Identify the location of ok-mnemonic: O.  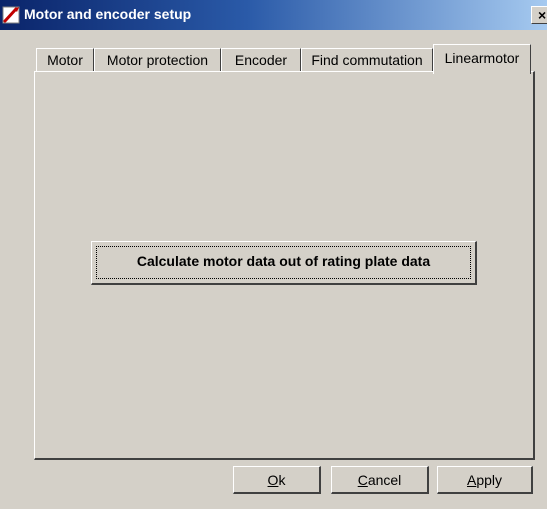
(273, 480).